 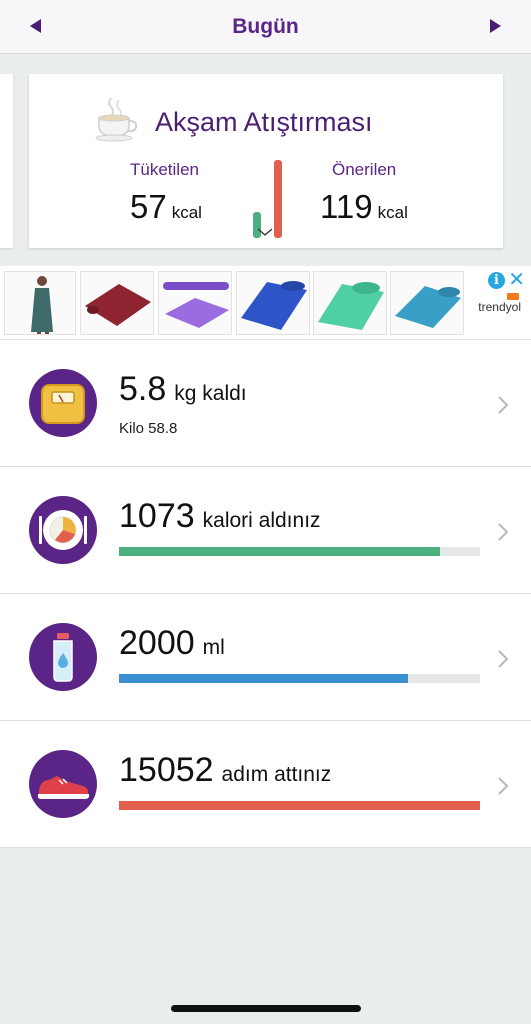 What do you see at coordinates (63, 530) in the screenshot?
I see `plate-icon` at bounding box center [63, 530].